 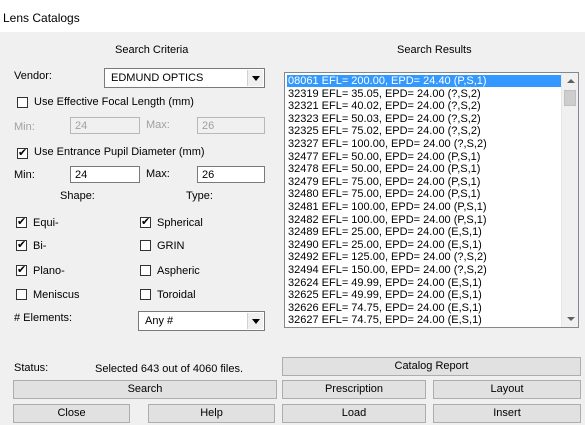 What do you see at coordinates (24, 175) in the screenshot?
I see `epd-min-label: Min:` at bounding box center [24, 175].